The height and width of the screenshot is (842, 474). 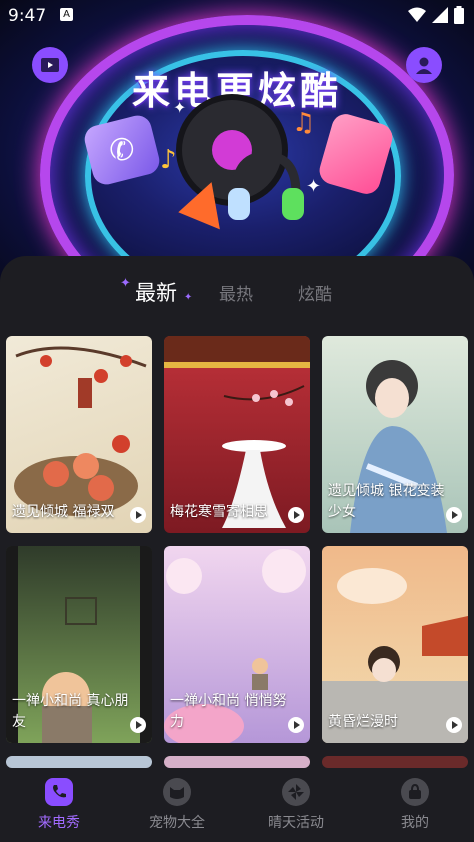 I want to click on nav-item-pets: 宠物大全, so click(x=177, y=805).